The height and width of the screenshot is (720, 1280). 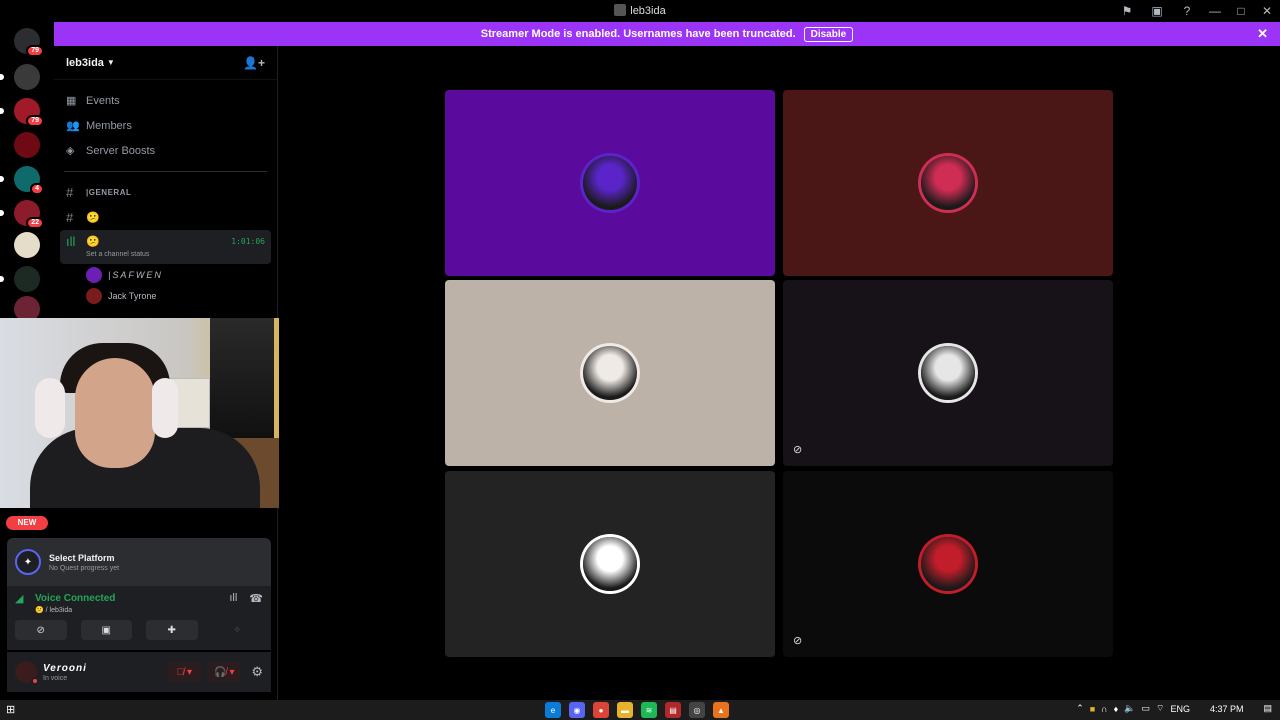 What do you see at coordinates (577, 710) in the screenshot?
I see `discord-icon: ◉` at bounding box center [577, 710].